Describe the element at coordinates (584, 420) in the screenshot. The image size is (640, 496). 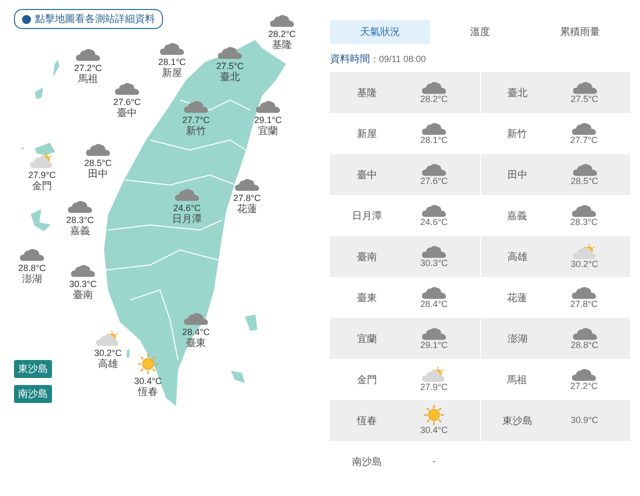
I see `temperature: 30.9°C` at that location.